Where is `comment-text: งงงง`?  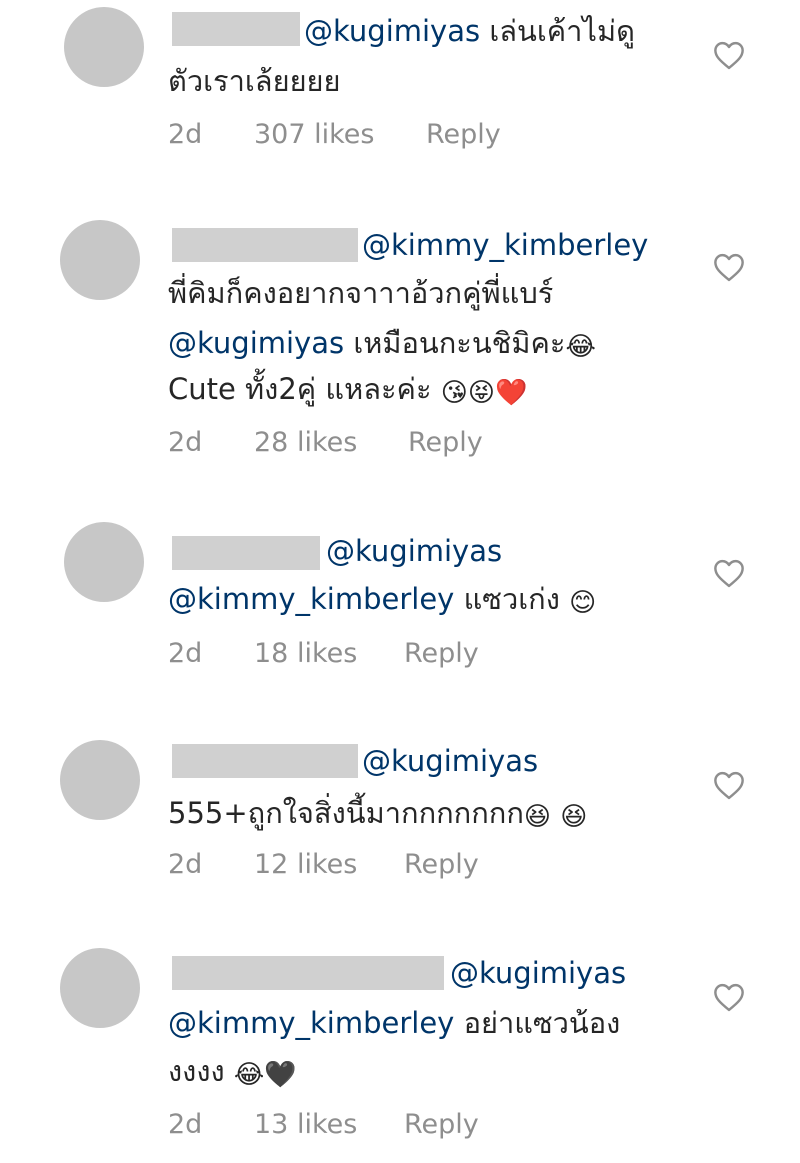
comment-text: งงงง is located at coordinates (196, 1071).